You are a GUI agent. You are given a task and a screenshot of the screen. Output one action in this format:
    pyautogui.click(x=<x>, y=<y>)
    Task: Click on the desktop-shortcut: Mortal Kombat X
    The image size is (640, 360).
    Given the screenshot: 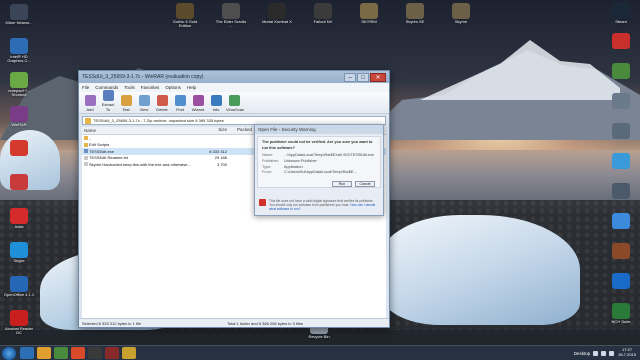 What is the action you would take?
    pyautogui.click(x=277, y=13)
    